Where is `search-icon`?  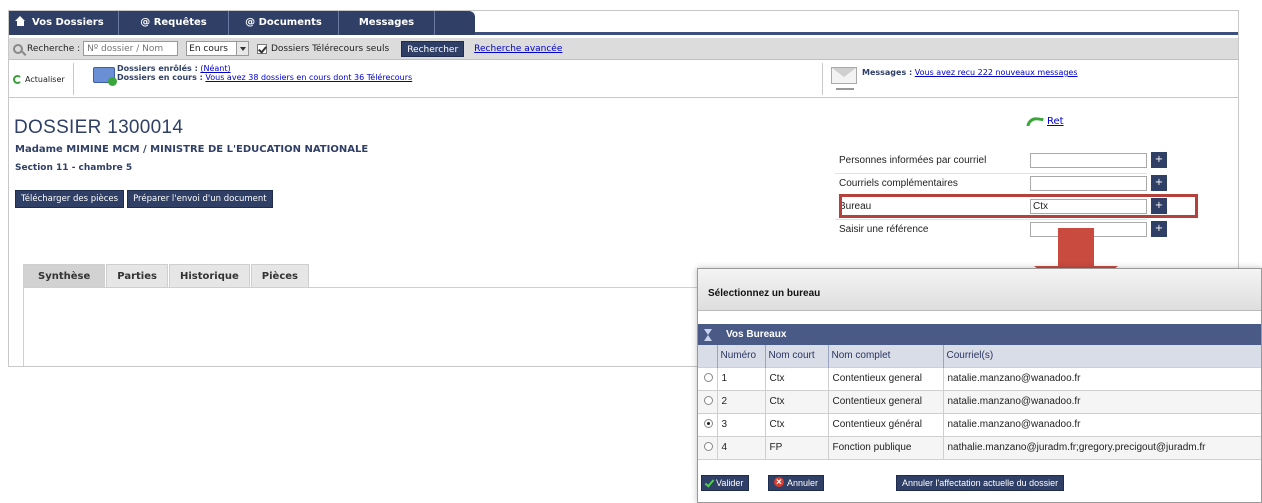
search-icon is located at coordinates (18, 48).